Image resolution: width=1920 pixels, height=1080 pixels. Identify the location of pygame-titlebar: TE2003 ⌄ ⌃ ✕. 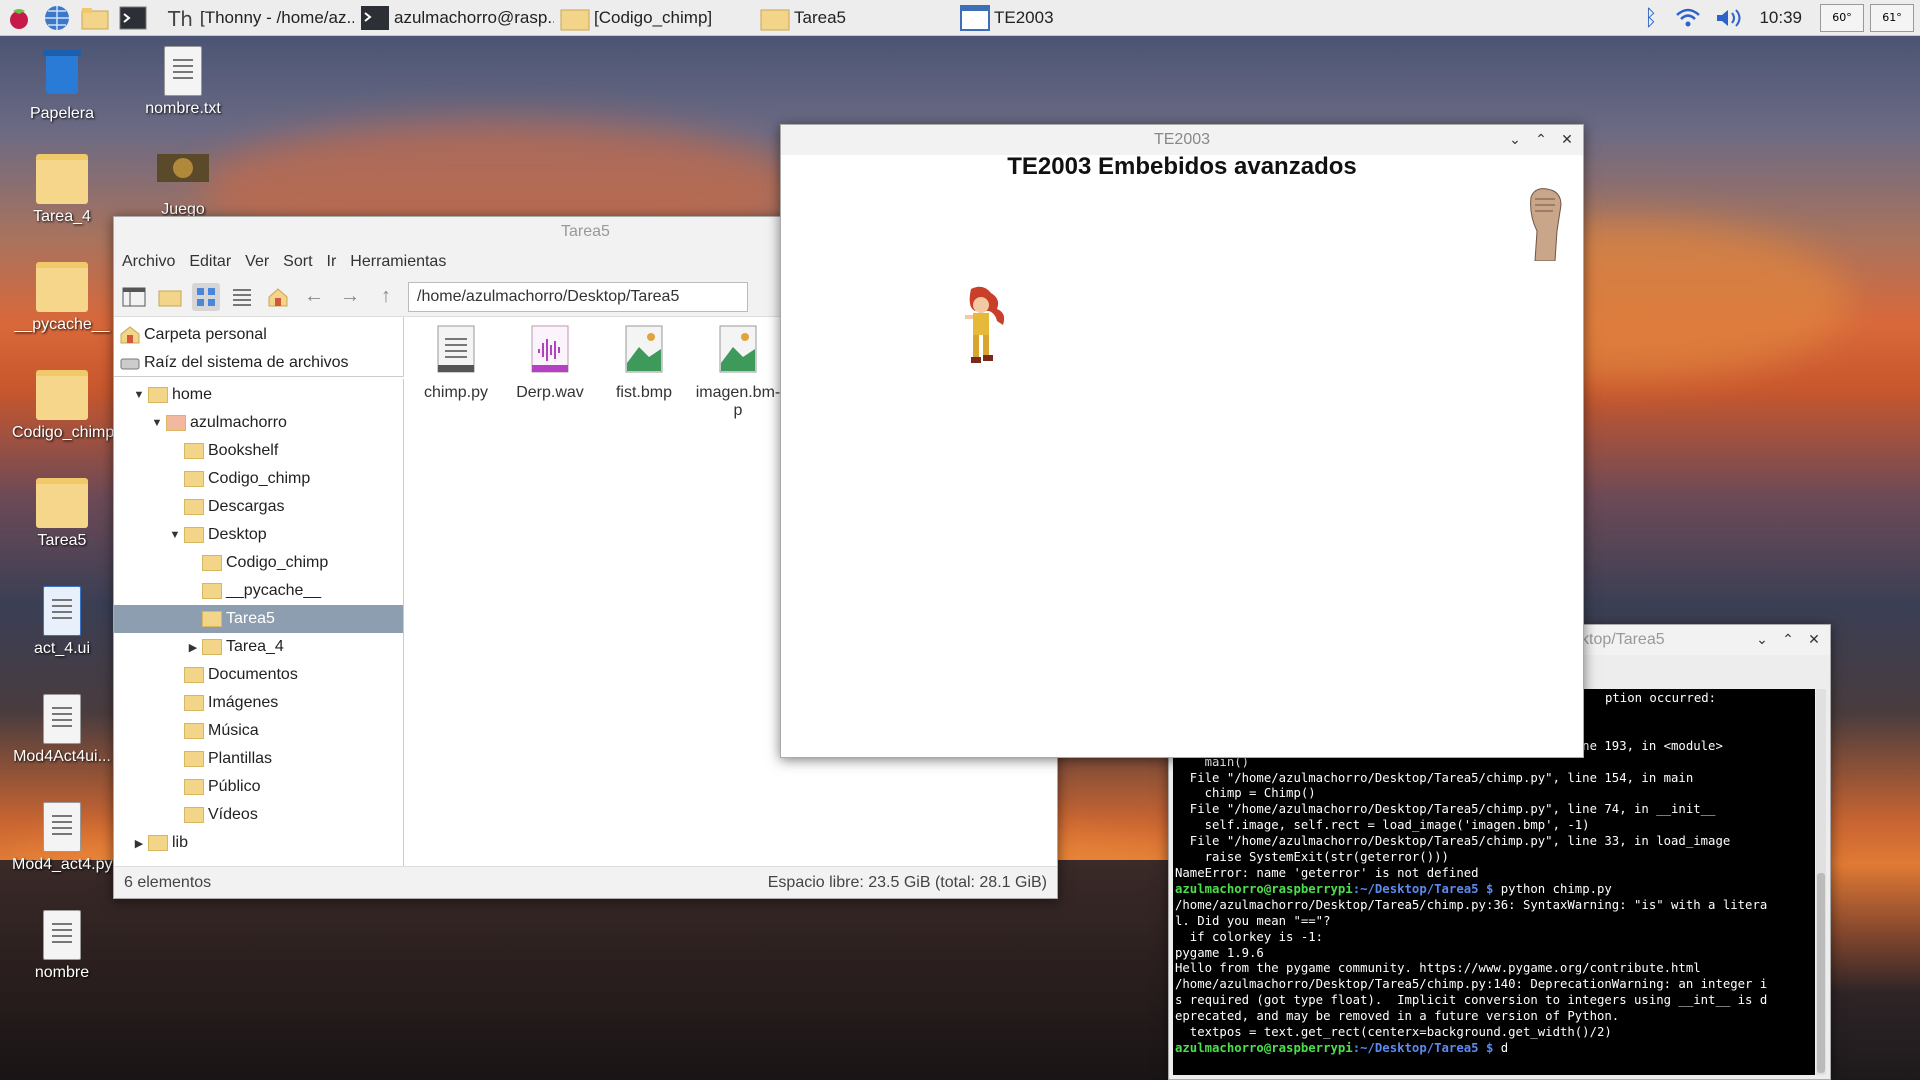
(1182, 140).